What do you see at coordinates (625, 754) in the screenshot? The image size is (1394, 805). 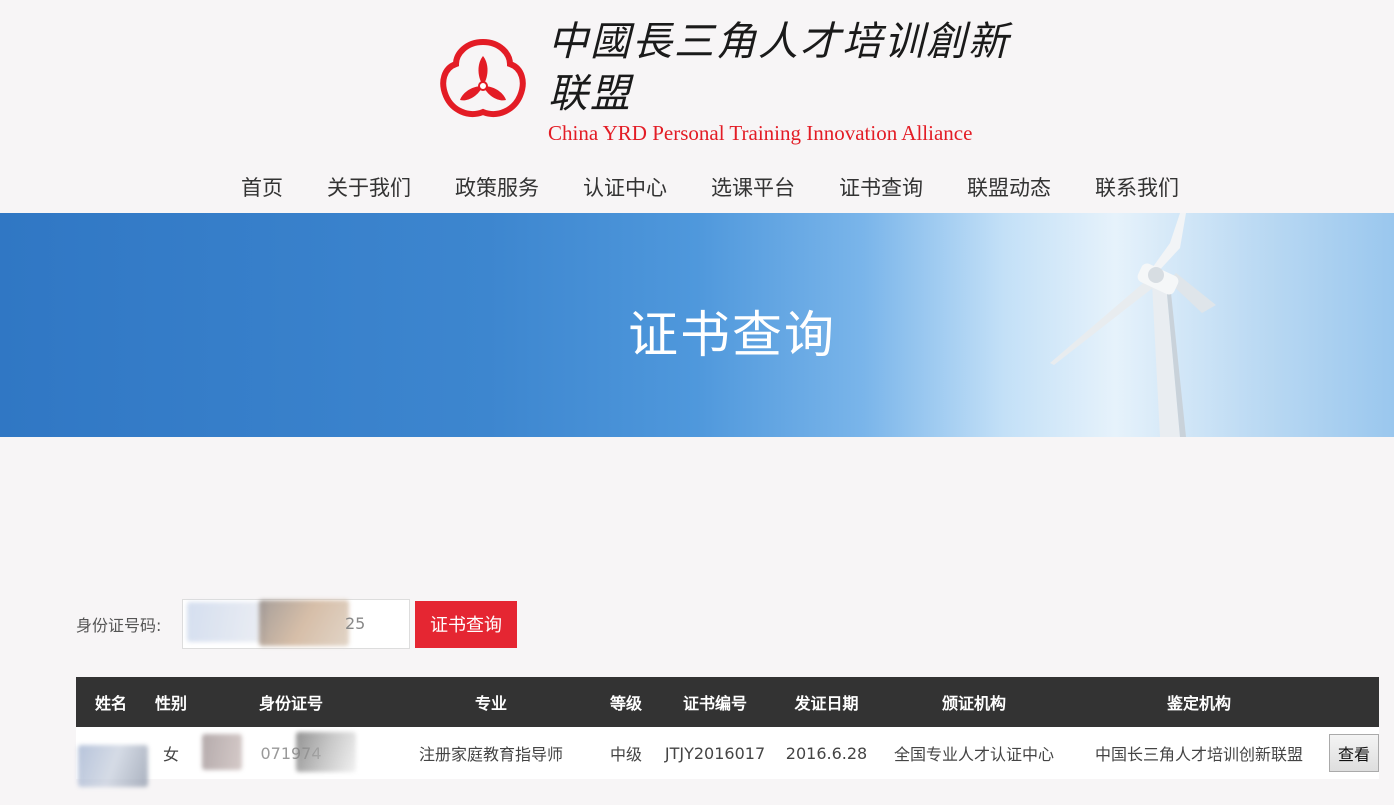 I see `cell-level: 中级` at bounding box center [625, 754].